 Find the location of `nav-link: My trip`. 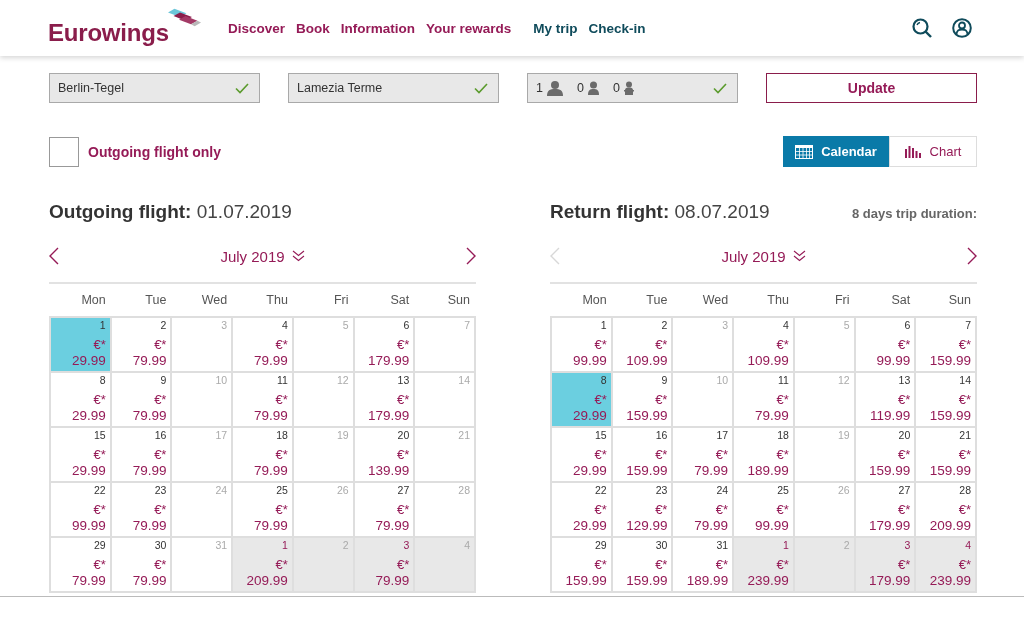

nav-link: My trip is located at coordinates (555, 28).